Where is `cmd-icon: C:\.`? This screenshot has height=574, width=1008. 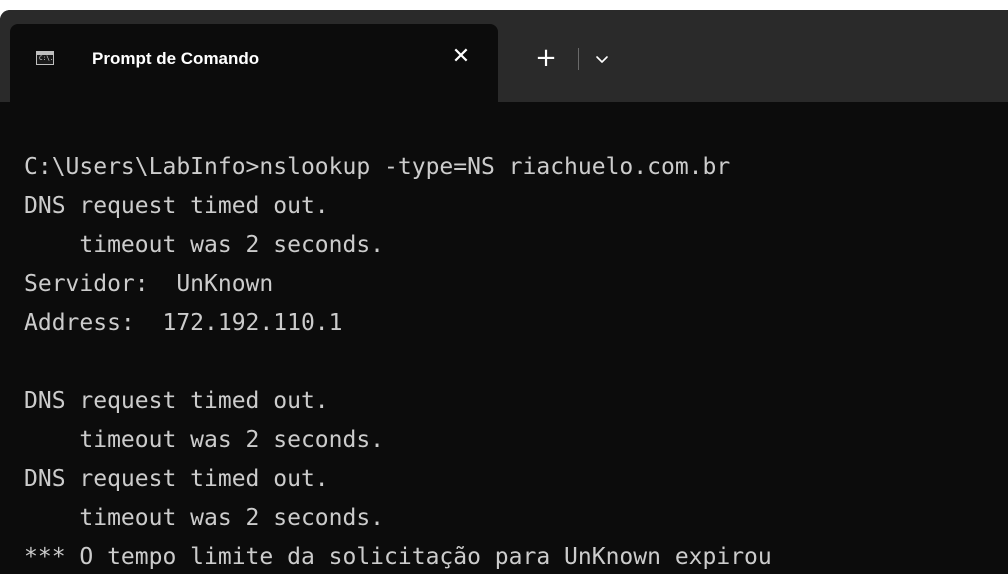
cmd-icon: C:\. is located at coordinates (45, 58).